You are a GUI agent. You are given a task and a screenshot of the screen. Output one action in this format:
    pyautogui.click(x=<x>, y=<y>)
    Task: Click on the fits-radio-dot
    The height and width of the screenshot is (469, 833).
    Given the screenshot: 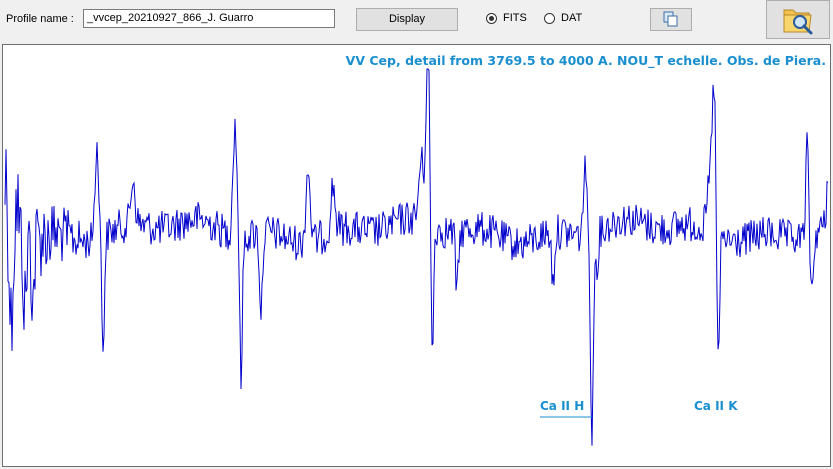 What is the action you would take?
    pyautogui.click(x=491, y=18)
    